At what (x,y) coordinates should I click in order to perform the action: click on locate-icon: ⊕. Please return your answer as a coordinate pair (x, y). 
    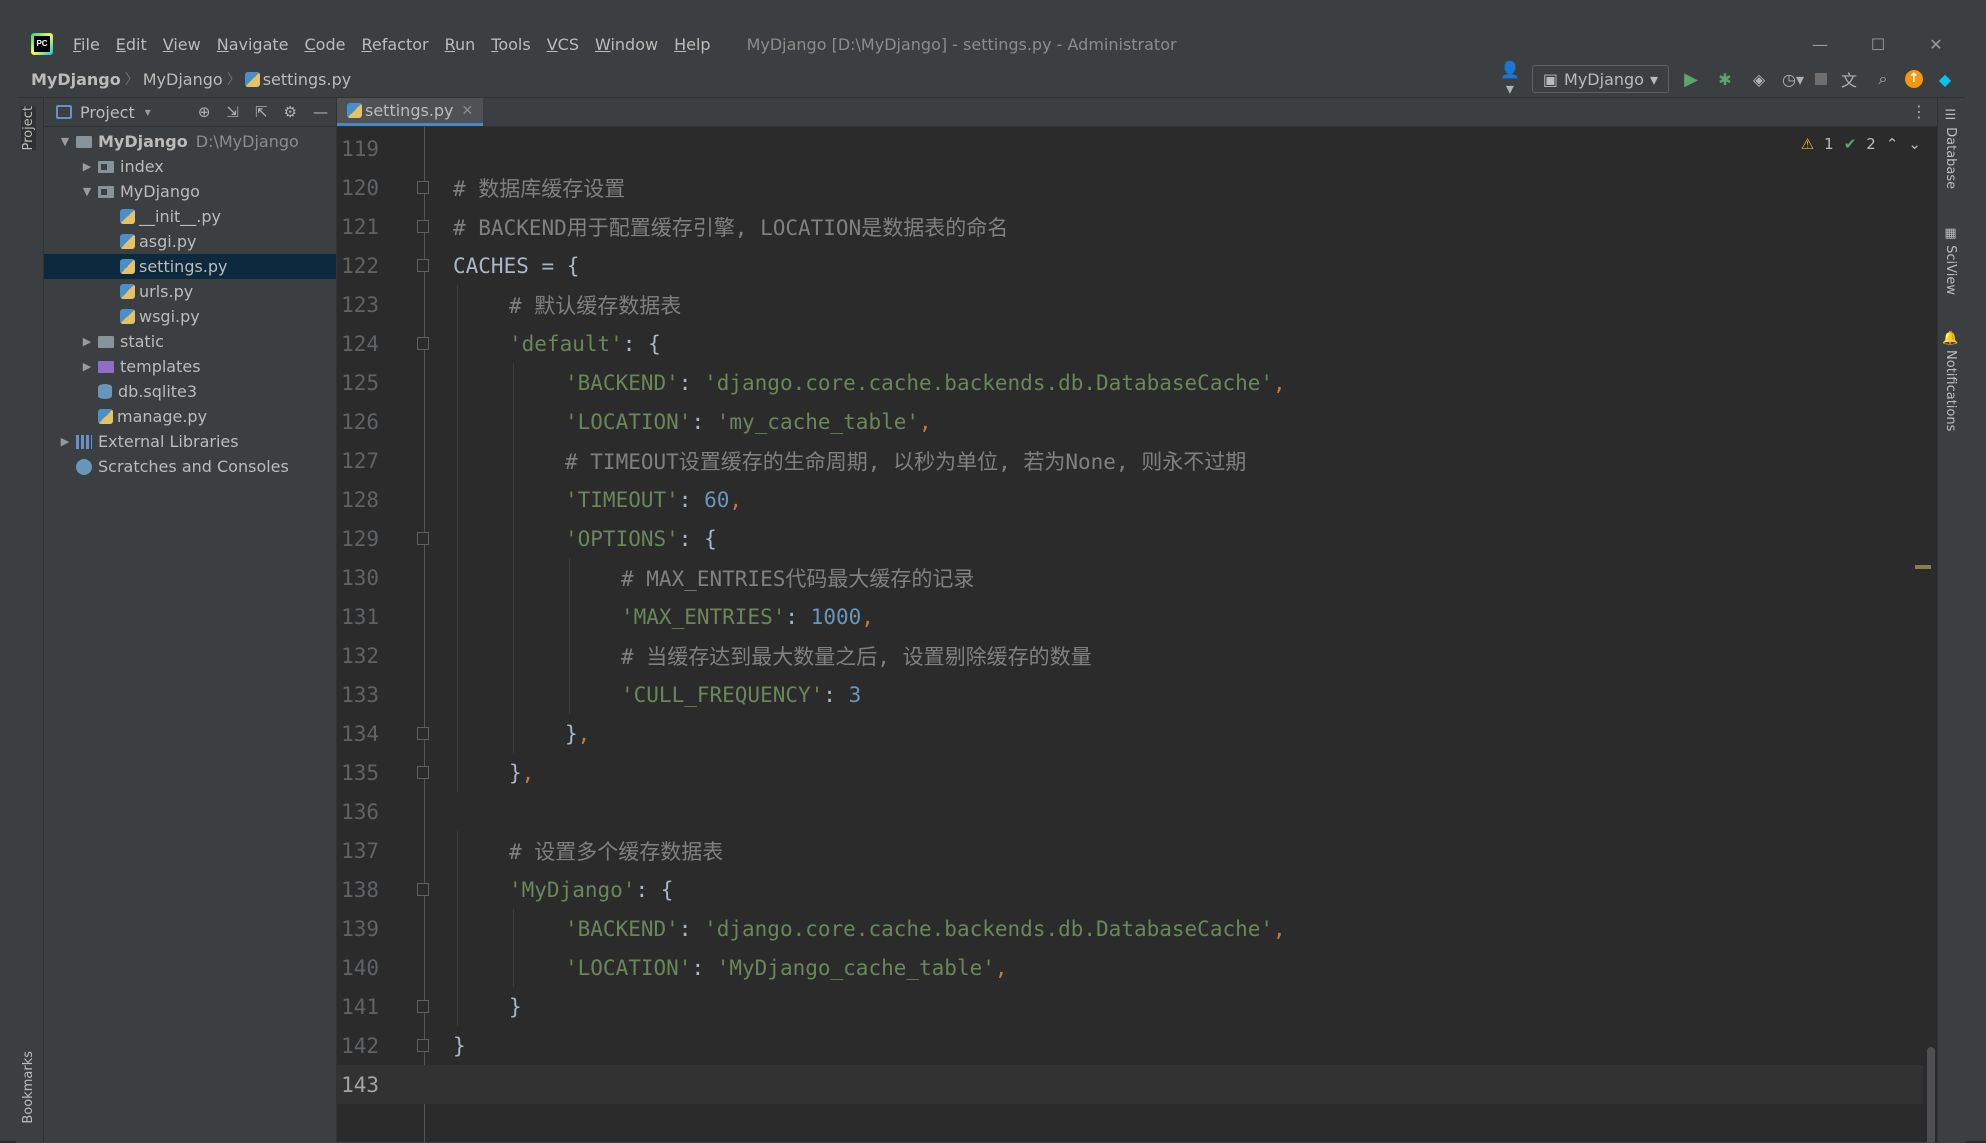
    Looking at the image, I should click on (204, 112).